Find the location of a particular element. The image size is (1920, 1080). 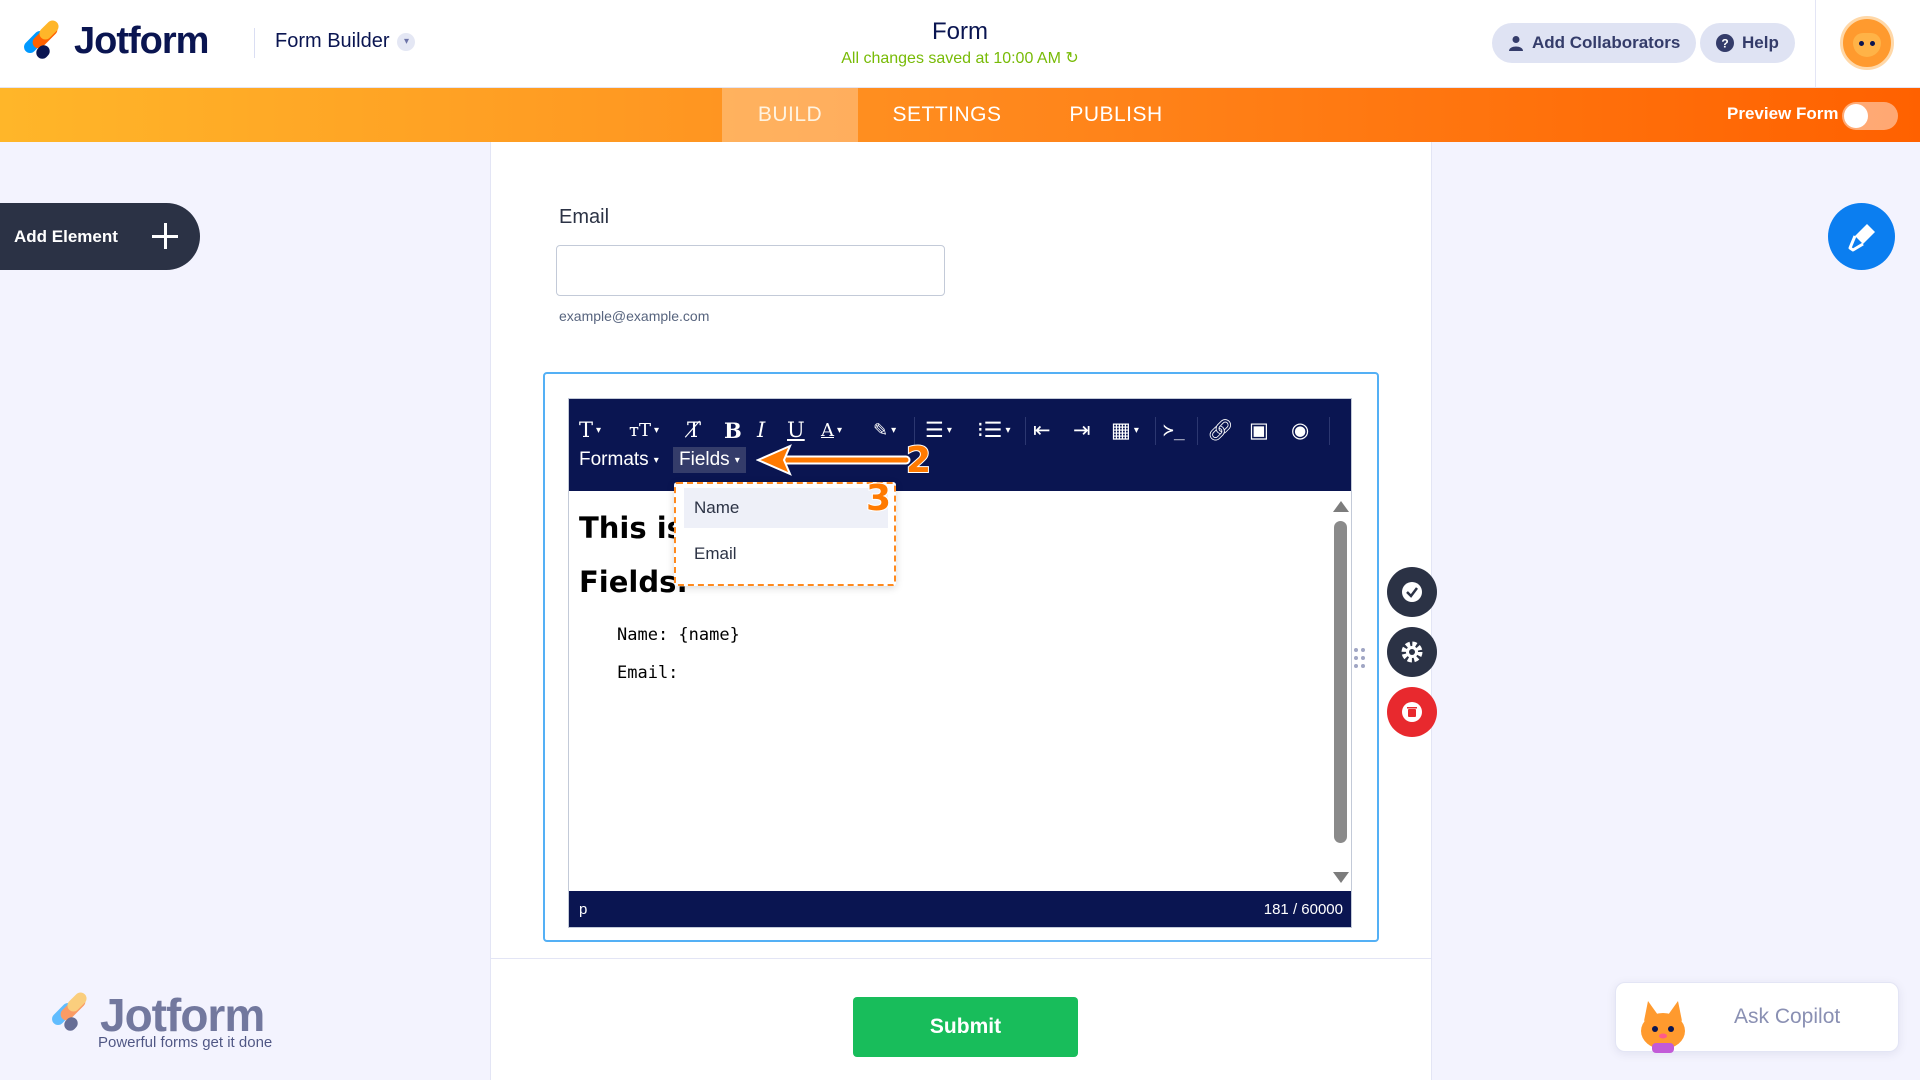

paint-roller-icon is located at coordinates (1861, 237).